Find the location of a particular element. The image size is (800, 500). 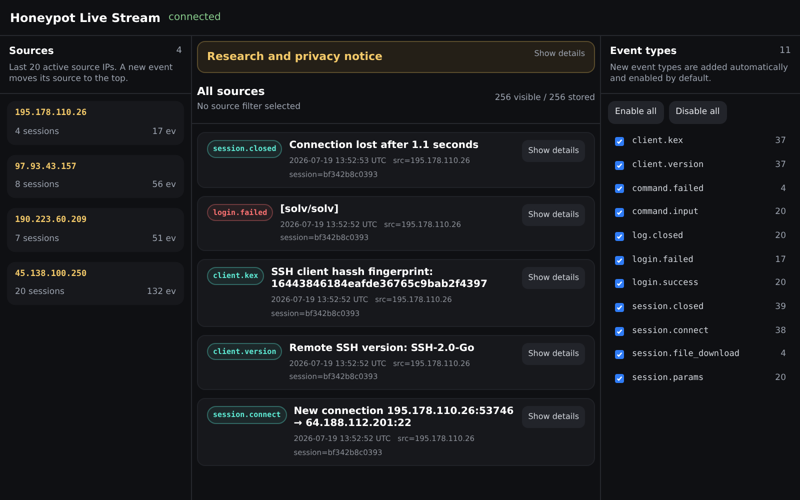

event-type-name: log.closed is located at coordinates (658, 236).